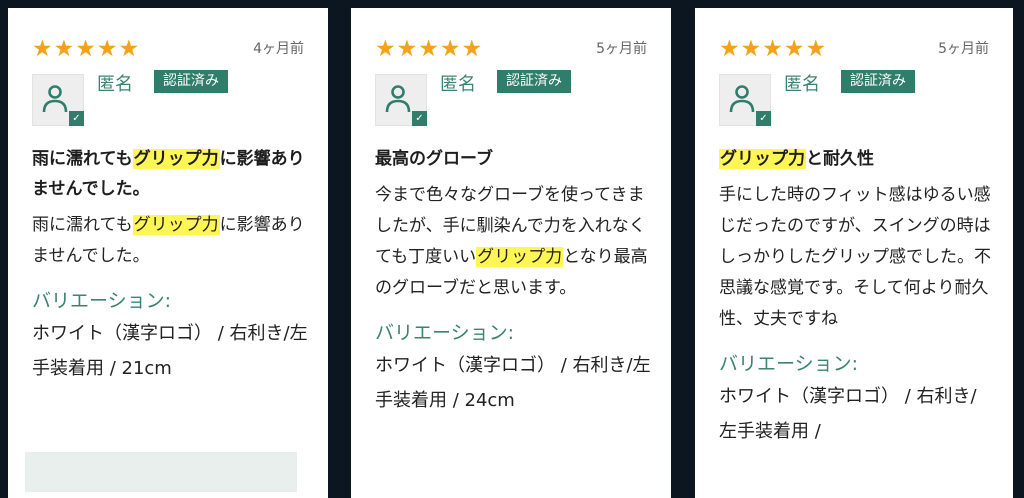 Image resolution: width=1024 pixels, height=498 pixels. I want to click on variation-value: ホワイト（漢字ロゴ） / 右利き/左手装着用 / 24cm, so click(513, 383).